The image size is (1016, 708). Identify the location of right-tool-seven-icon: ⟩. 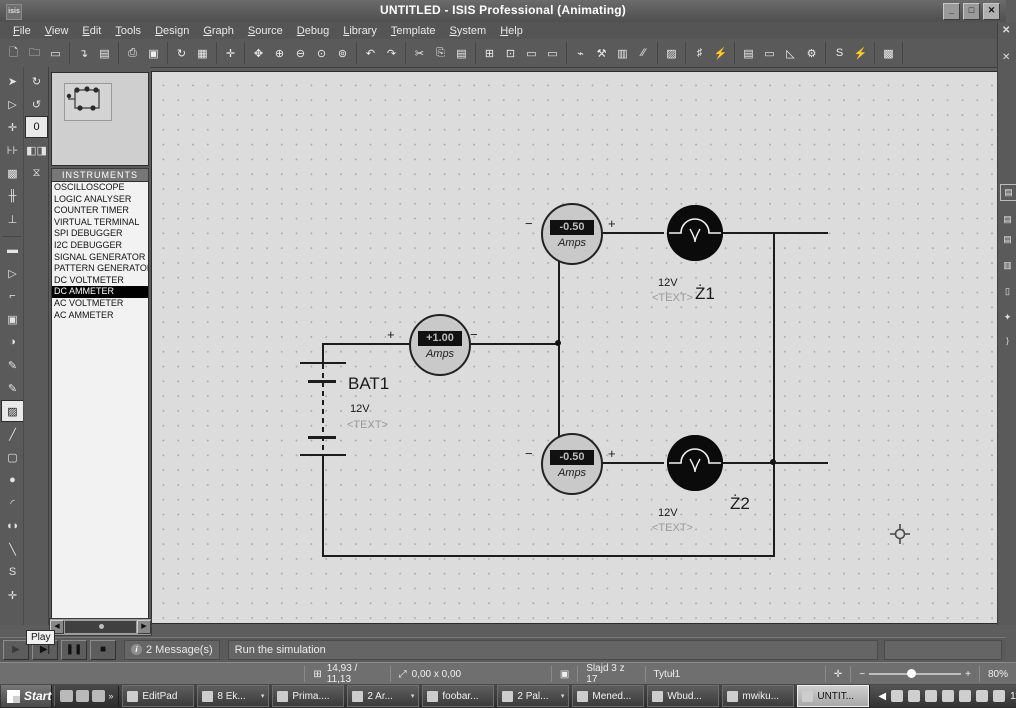
(1007, 341).